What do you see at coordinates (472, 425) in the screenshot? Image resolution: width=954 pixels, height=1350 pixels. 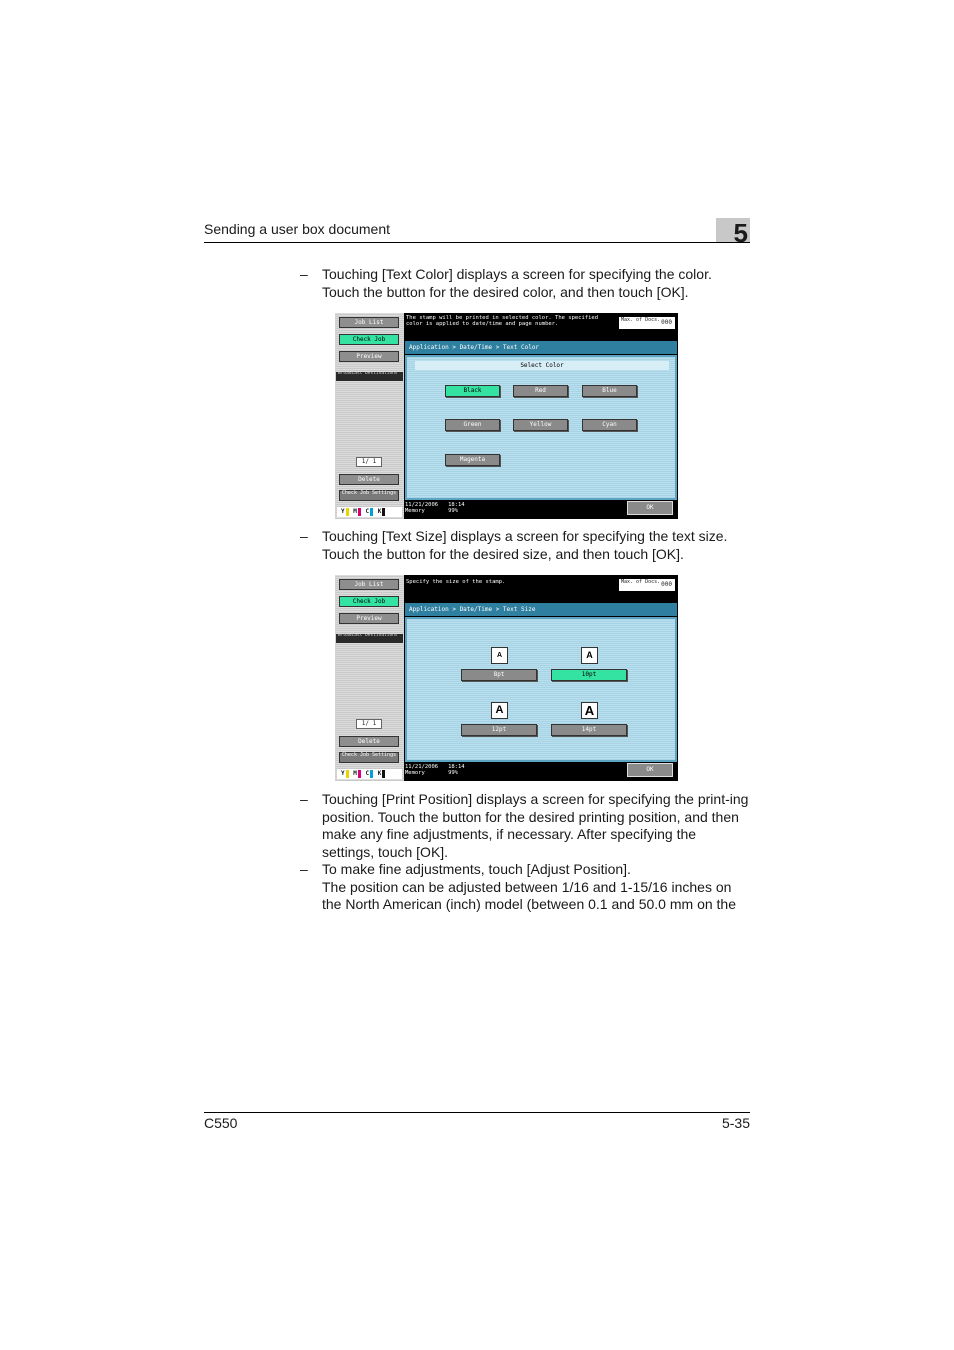 I see `color-green-button: Green` at bounding box center [472, 425].